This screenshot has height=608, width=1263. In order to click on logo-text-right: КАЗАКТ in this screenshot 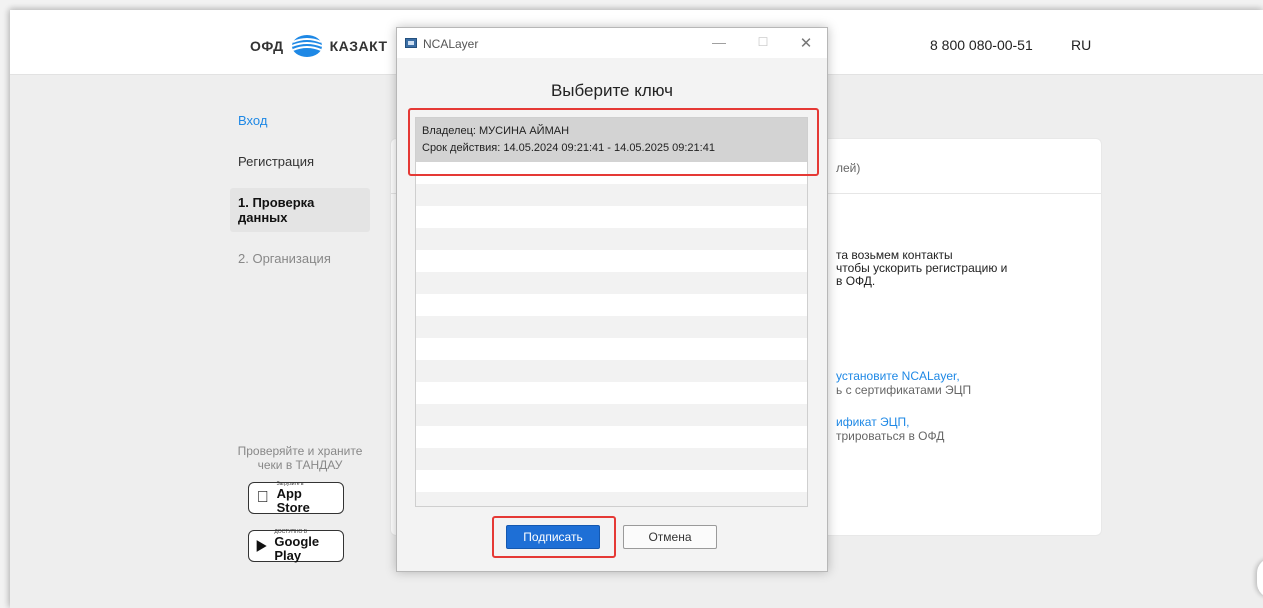, I will do `click(358, 46)`.